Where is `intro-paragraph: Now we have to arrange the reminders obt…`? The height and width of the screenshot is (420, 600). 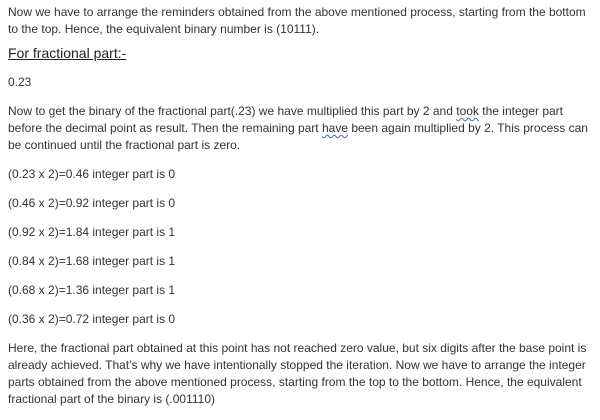
intro-paragraph: Now we have to arrange the reminders obt… is located at coordinates (297, 20).